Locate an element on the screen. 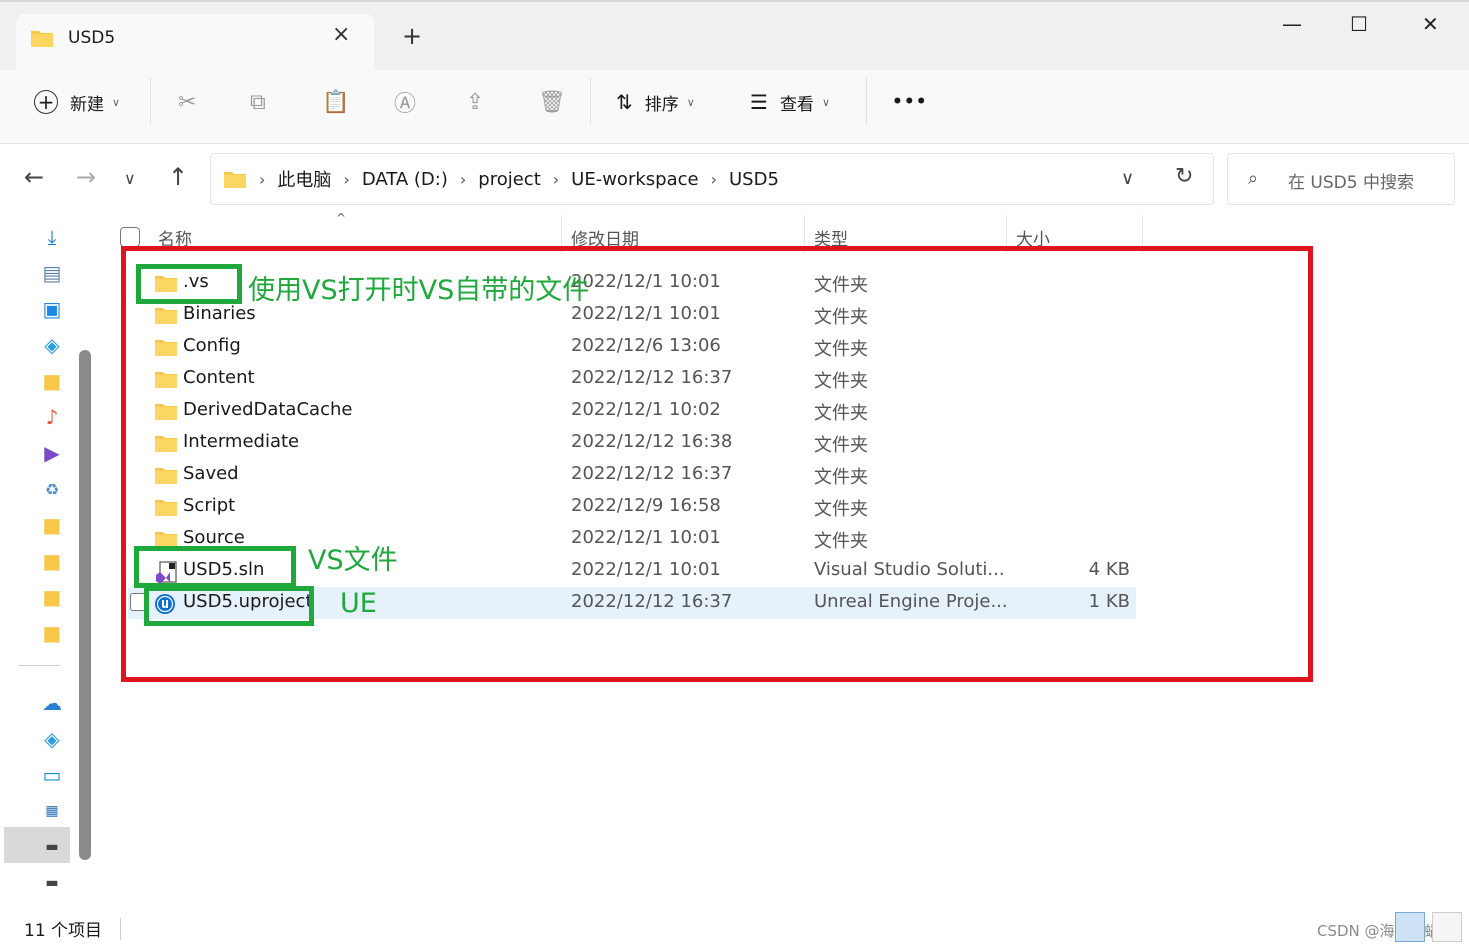 Image resolution: width=1469 pixels, height=948 pixels. view-list-icon: ☰ is located at coordinates (759, 102).